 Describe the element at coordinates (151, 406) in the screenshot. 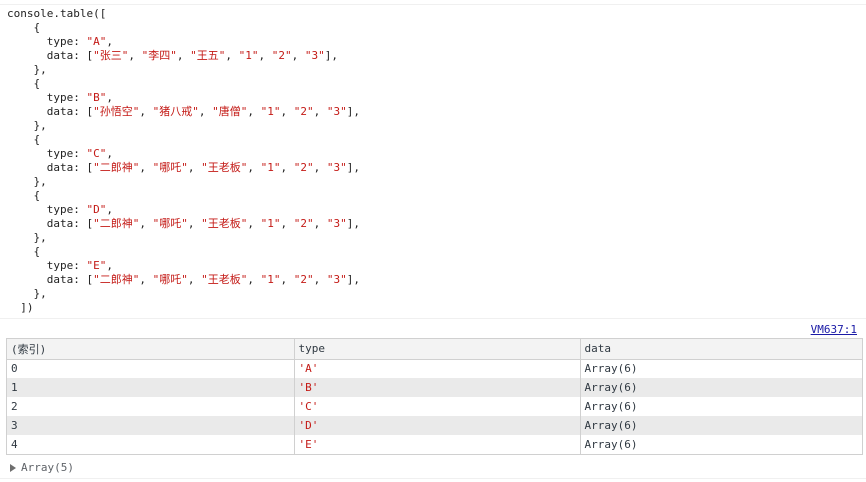

I see `cell-index: 2` at that location.